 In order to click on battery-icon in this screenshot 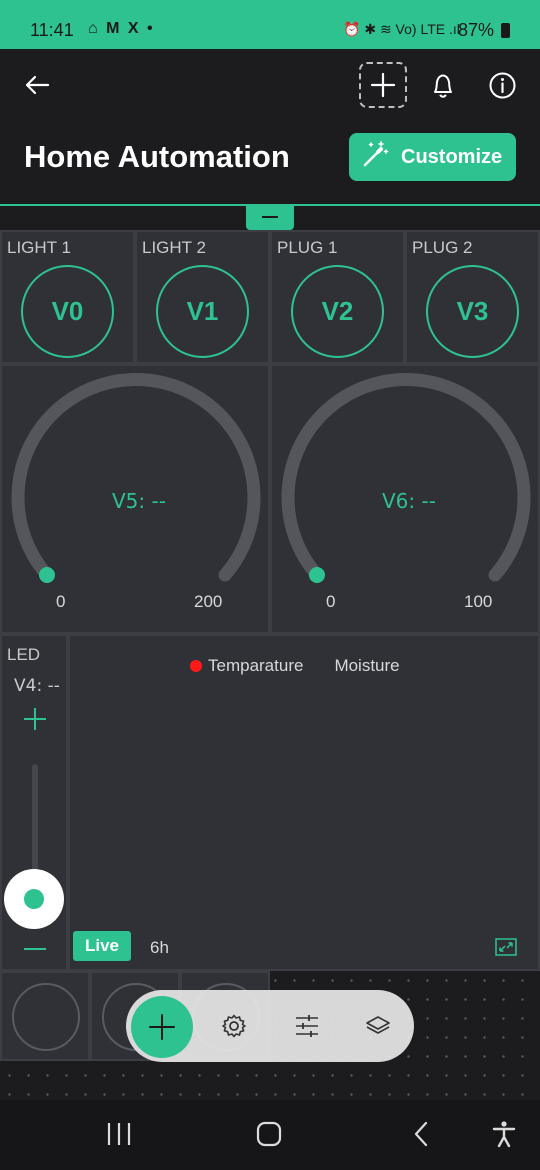, I will do `click(506, 30)`.